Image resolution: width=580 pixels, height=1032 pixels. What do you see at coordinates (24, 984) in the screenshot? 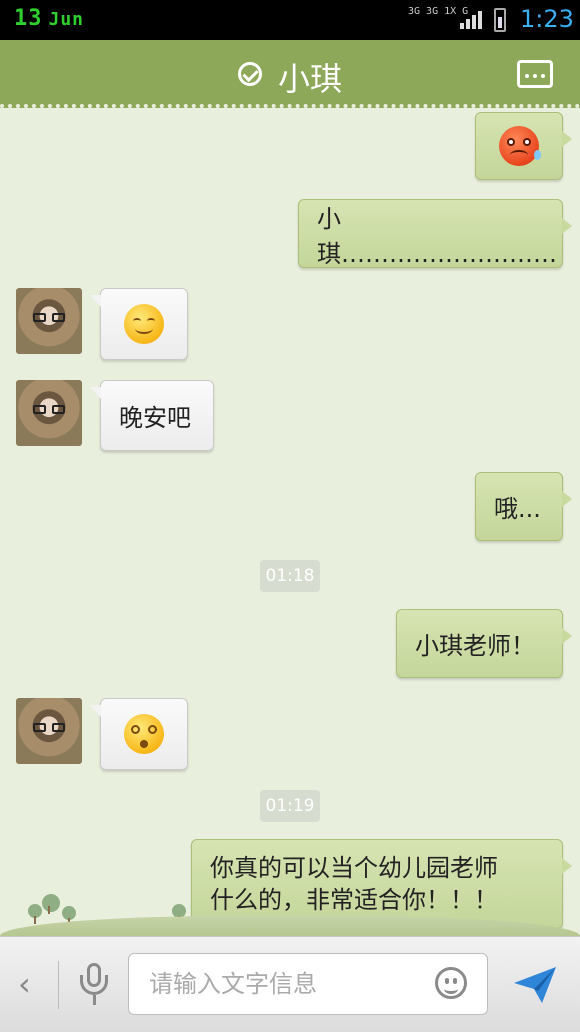
I see `chevron-left-icon: ‹` at bounding box center [24, 984].